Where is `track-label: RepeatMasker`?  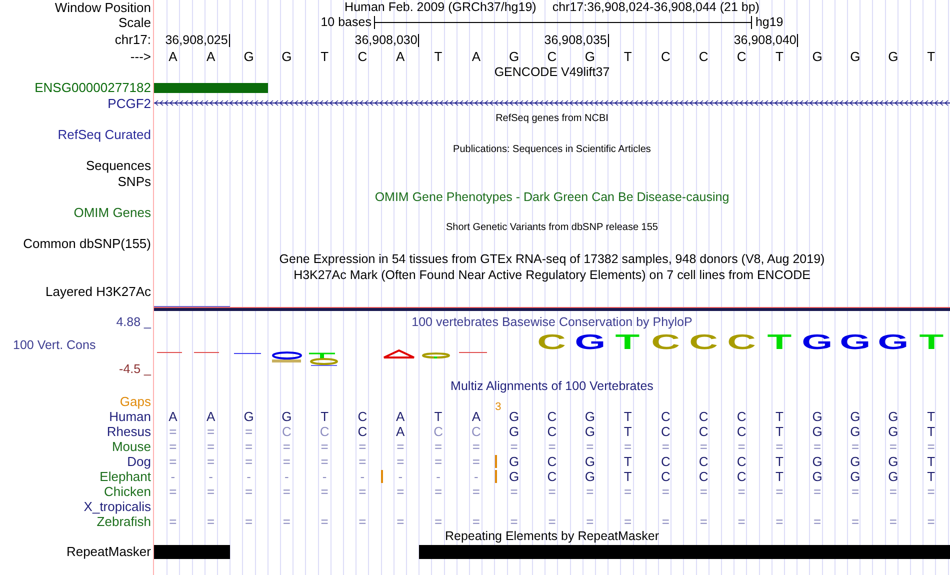 track-label: RepeatMasker is located at coordinates (108, 551).